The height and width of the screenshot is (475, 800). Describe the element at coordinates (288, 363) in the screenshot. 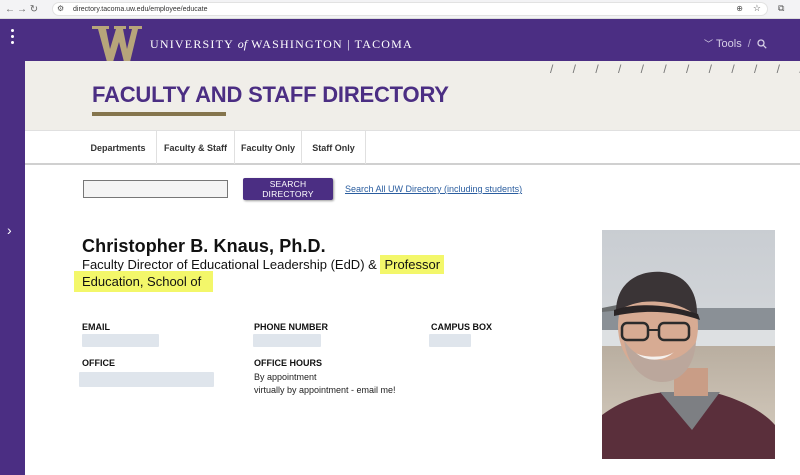

I see `office-hours-label: OFFICE HOURS` at that location.